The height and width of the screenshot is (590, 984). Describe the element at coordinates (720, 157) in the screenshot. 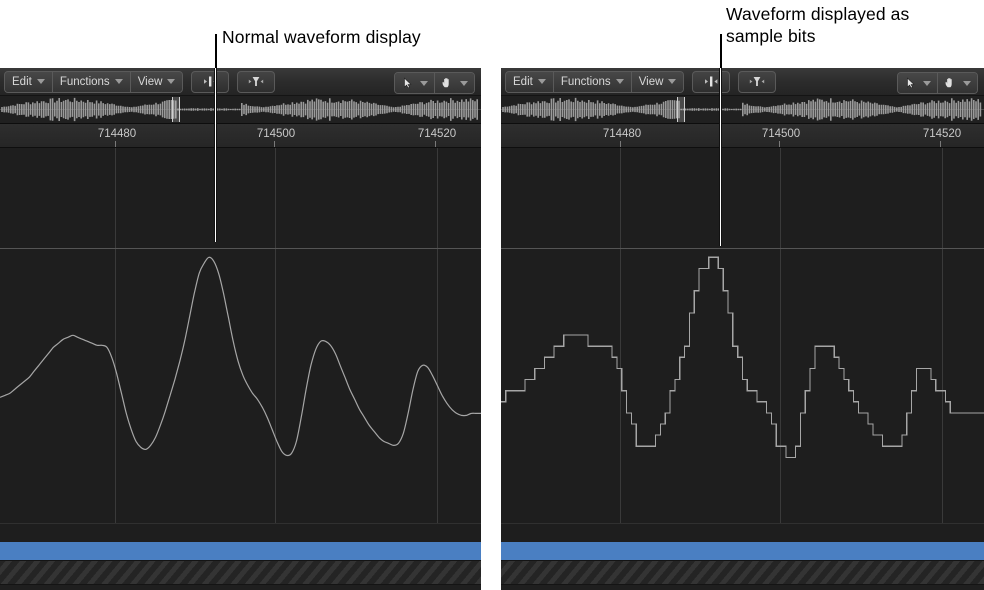

I see `callout-line-right-lower` at that location.